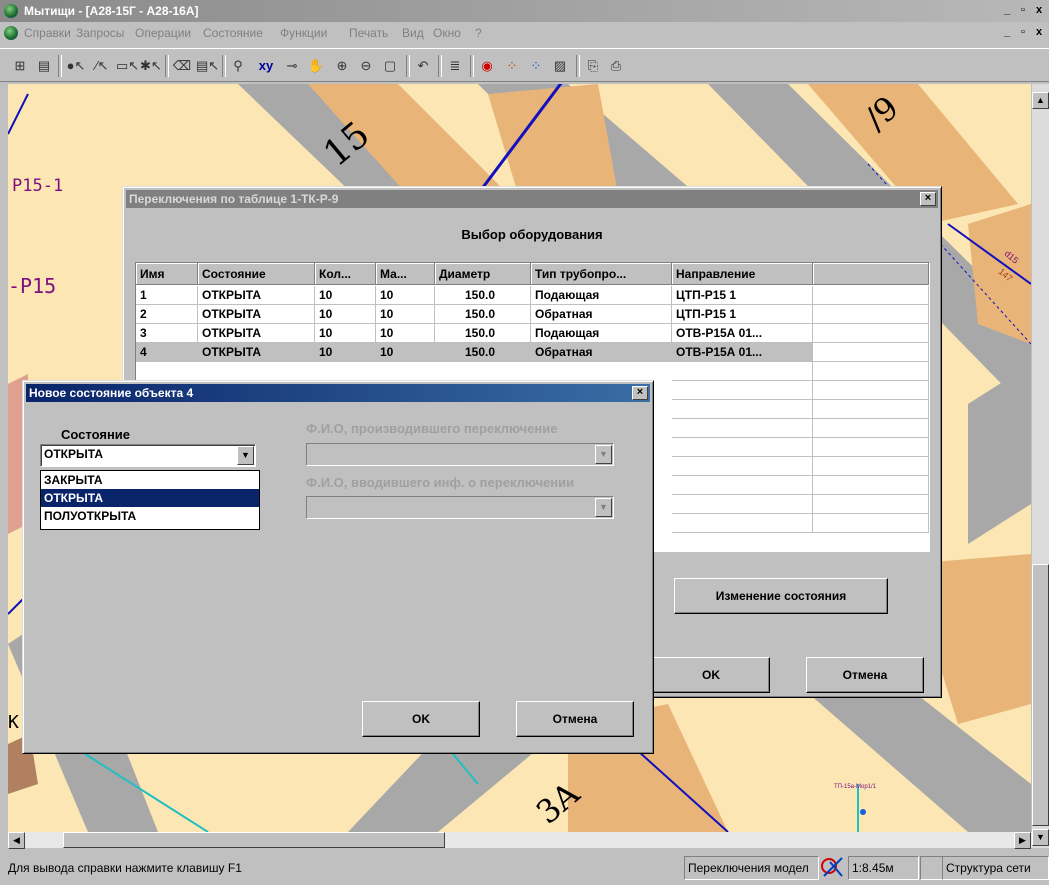  What do you see at coordinates (478, 33) in the screenshot?
I see `menu-about: ?` at bounding box center [478, 33].